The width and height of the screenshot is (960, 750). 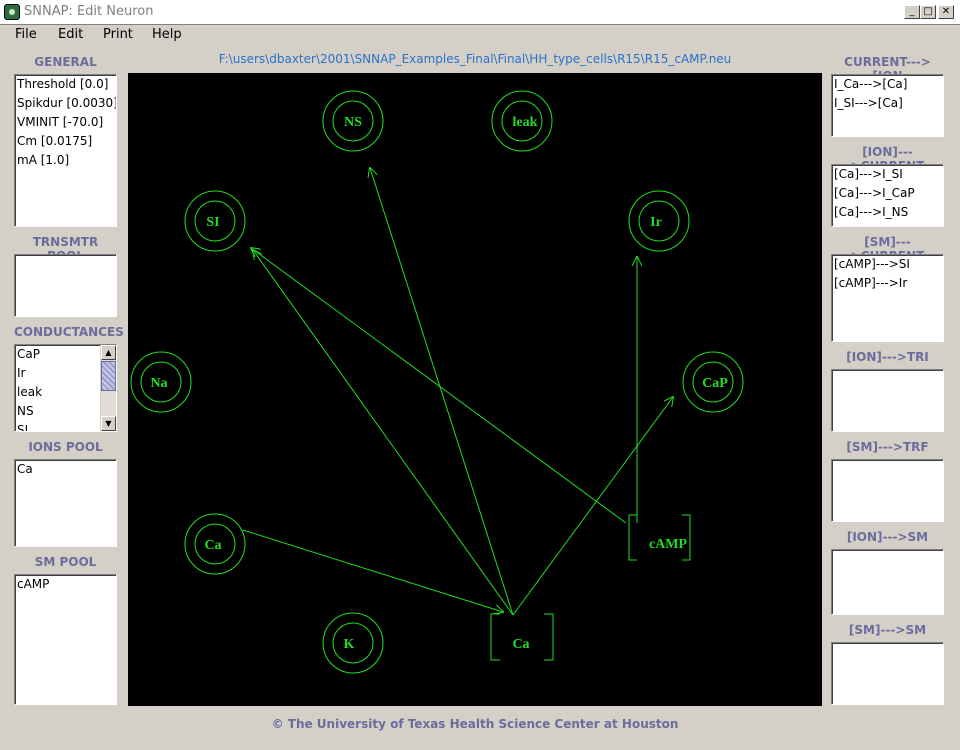 I want to click on ions-pool-list: Ca, so click(x=65, y=503).